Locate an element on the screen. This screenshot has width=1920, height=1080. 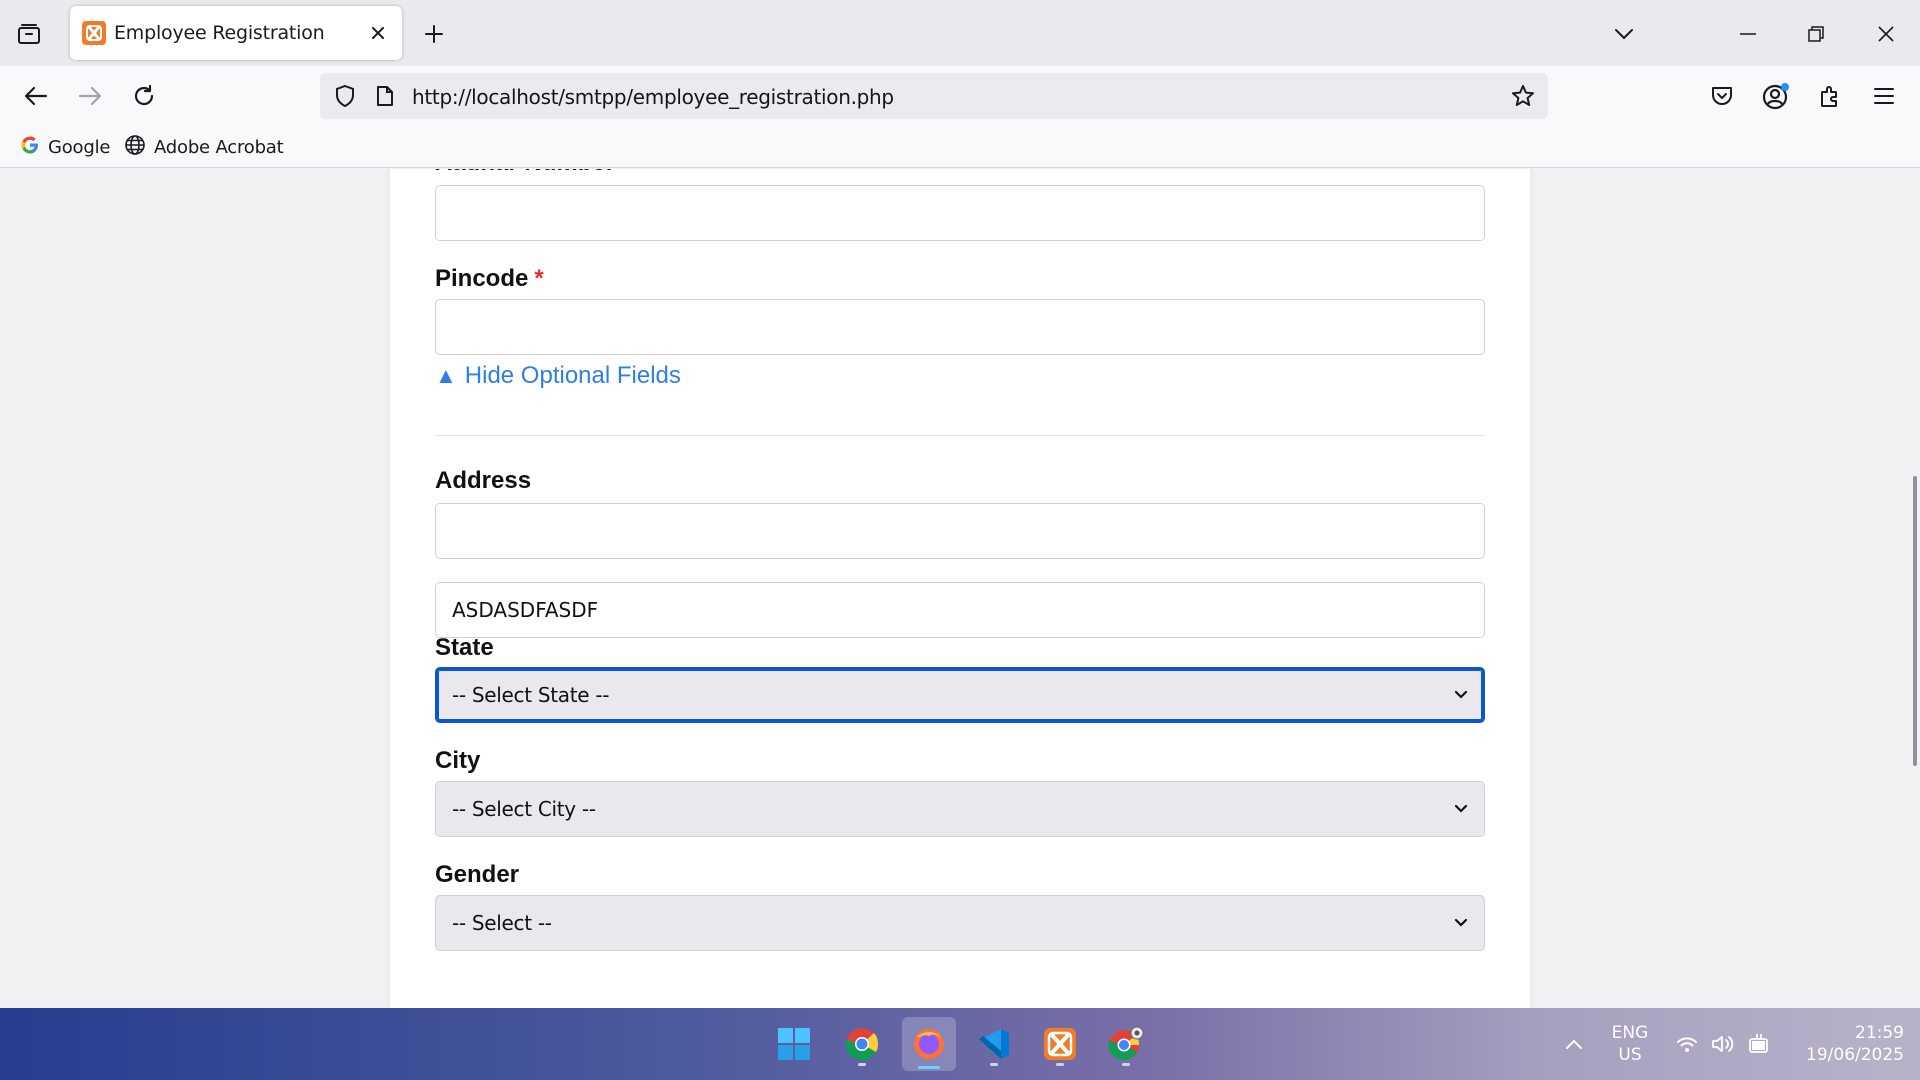
required-asterisk: * is located at coordinates (539, 278).